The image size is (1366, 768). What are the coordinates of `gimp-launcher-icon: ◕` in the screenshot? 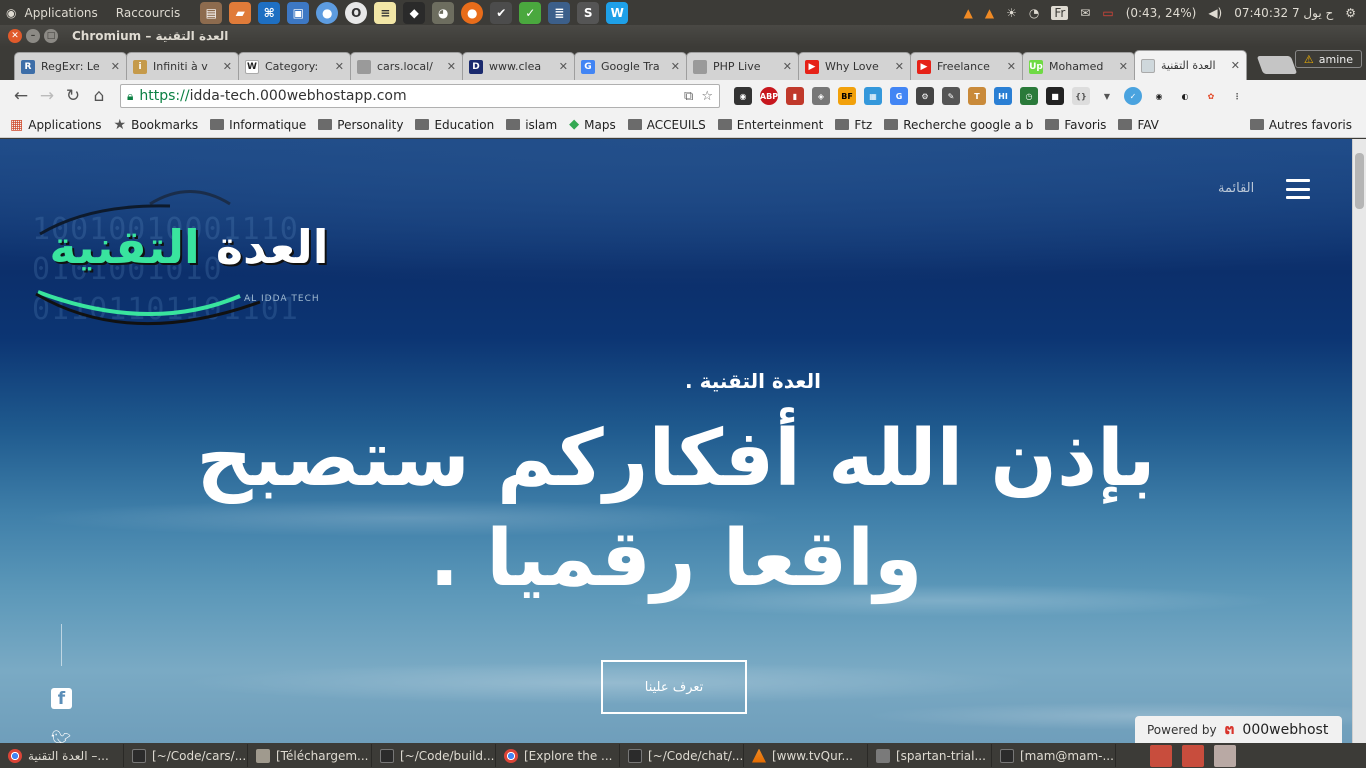 It's located at (443, 12).